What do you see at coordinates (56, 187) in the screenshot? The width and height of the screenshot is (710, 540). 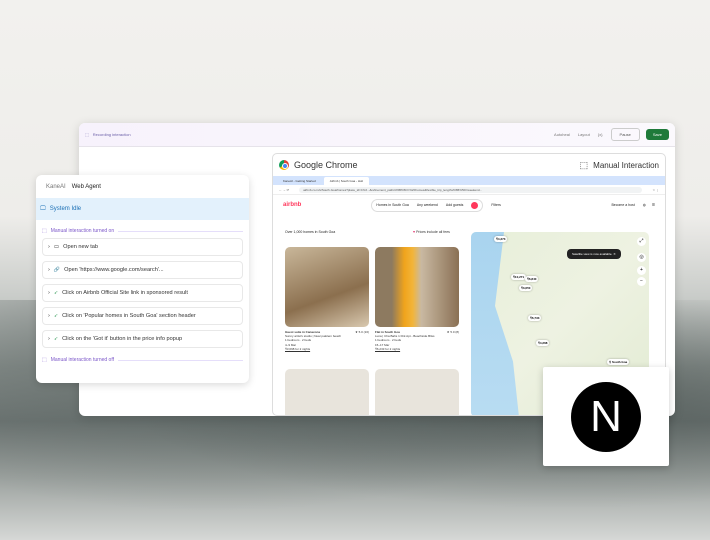 I see `tab-kaneai: KaneAI` at bounding box center [56, 187].